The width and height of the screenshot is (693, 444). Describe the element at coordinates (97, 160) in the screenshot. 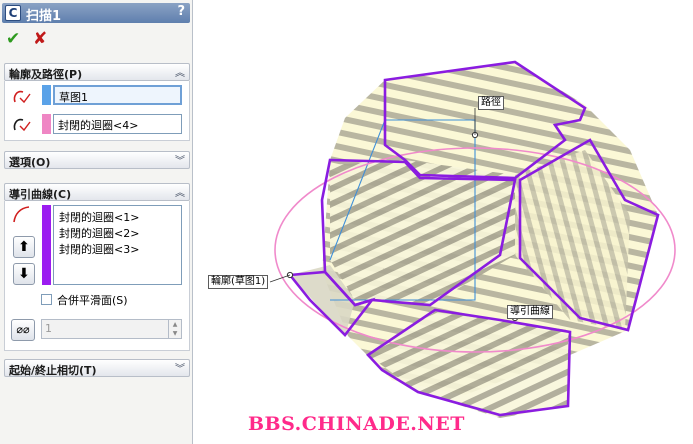

I see `options-group-header: 選項(O) ︾` at that location.